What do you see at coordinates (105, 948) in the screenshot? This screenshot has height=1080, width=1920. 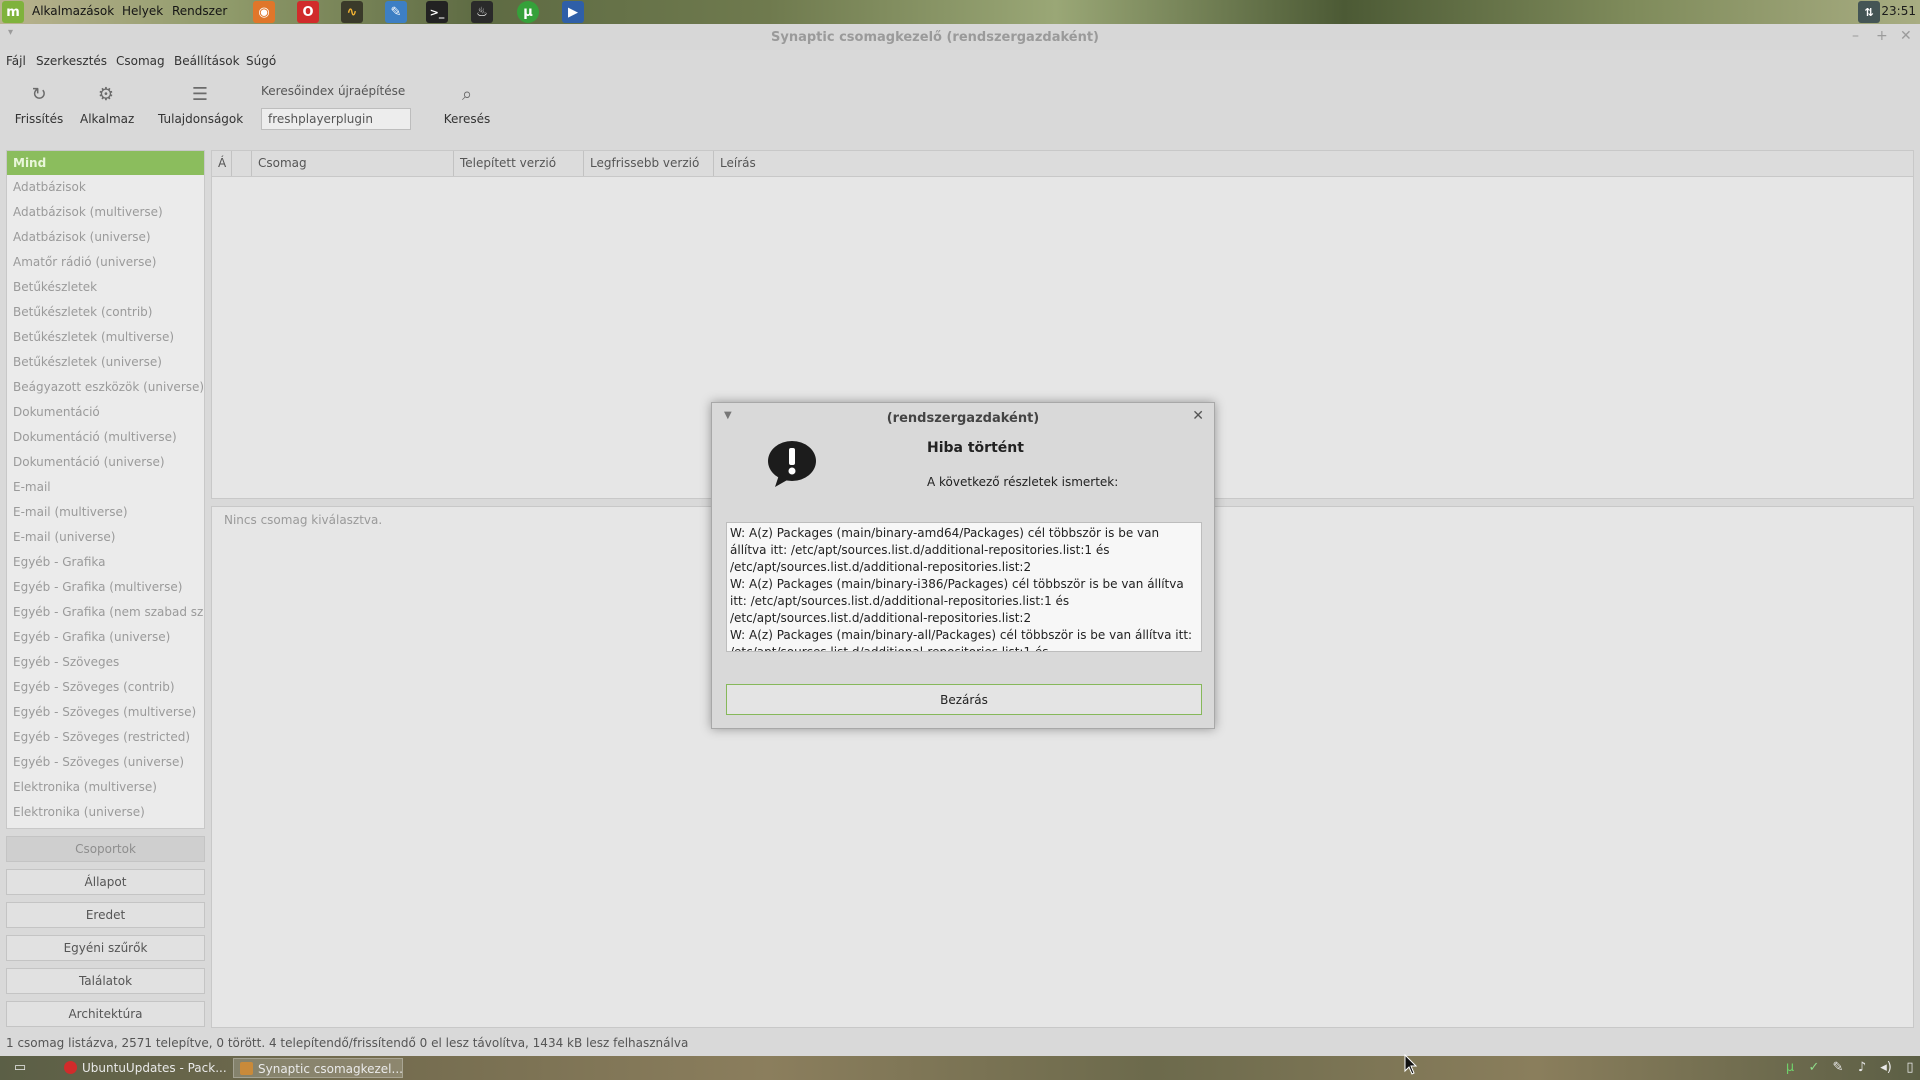 I see `filter-button-custom: Egyéni szűrők` at bounding box center [105, 948].